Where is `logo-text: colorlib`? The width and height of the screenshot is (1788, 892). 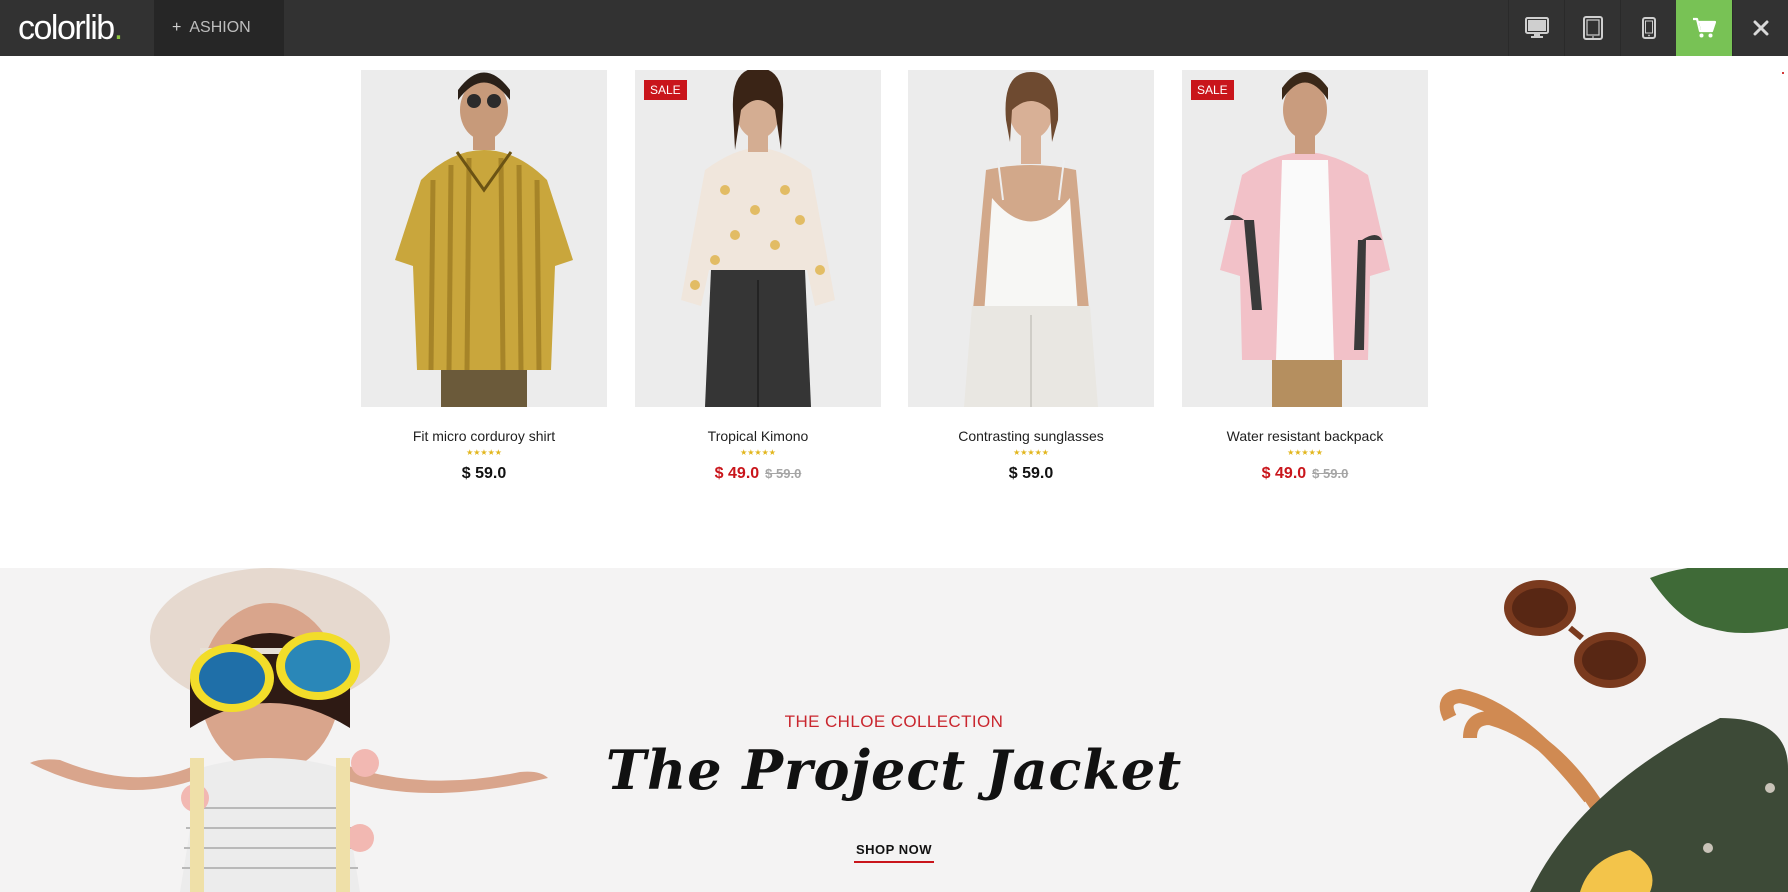
logo-text: colorlib is located at coordinates (66, 28).